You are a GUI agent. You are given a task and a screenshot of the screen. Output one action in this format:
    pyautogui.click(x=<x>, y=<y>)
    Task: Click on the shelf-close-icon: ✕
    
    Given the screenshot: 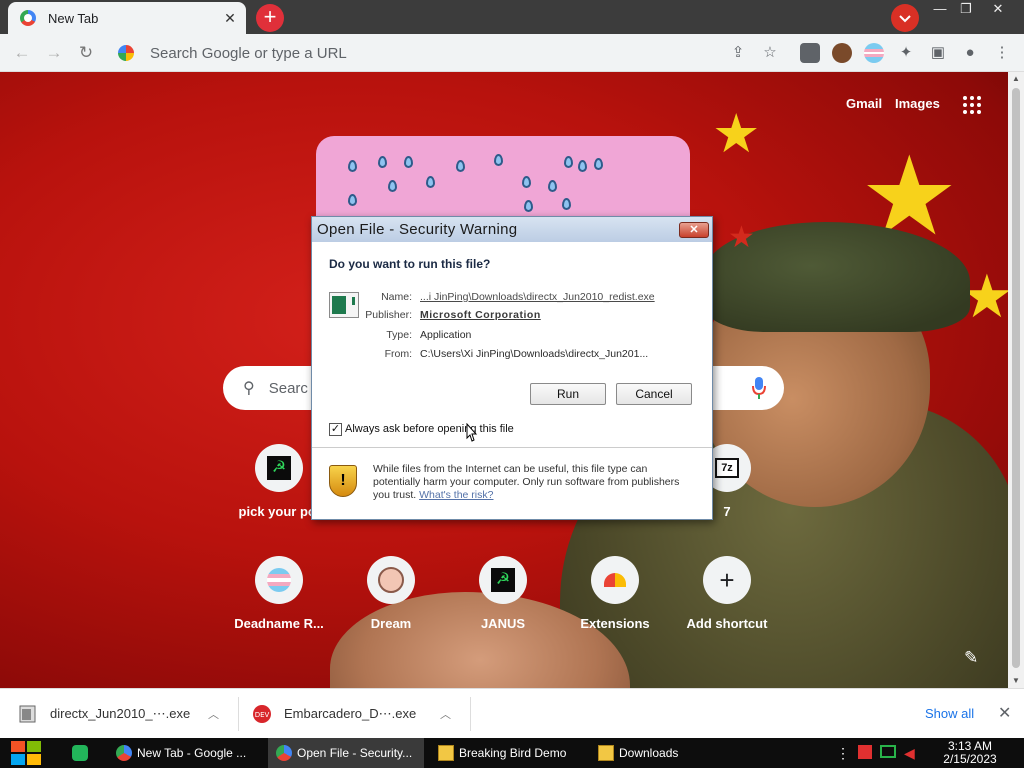 What is the action you would take?
    pyautogui.click(x=1004, y=713)
    